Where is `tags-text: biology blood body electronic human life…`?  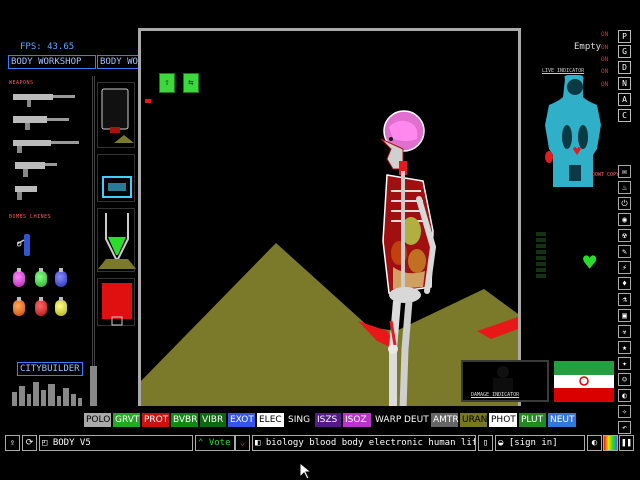 tags-text: biology blood body electronic human life… is located at coordinates (370, 443).